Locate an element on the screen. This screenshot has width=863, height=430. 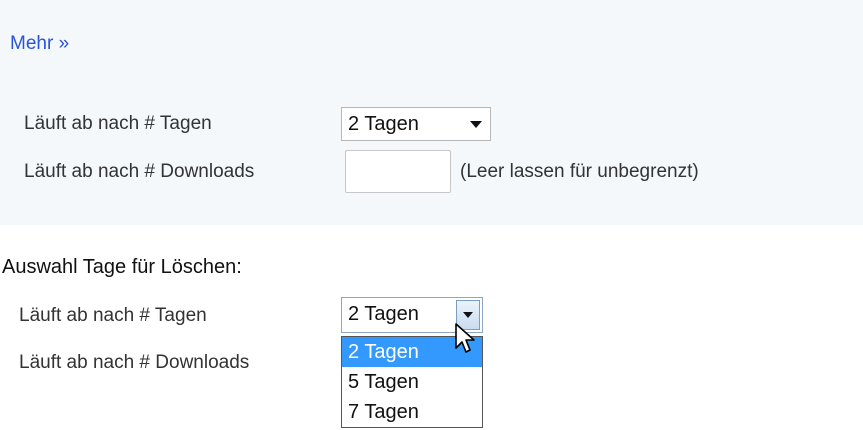
expire-days-selected-value: 2 Tagen is located at coordinates (383, 124).